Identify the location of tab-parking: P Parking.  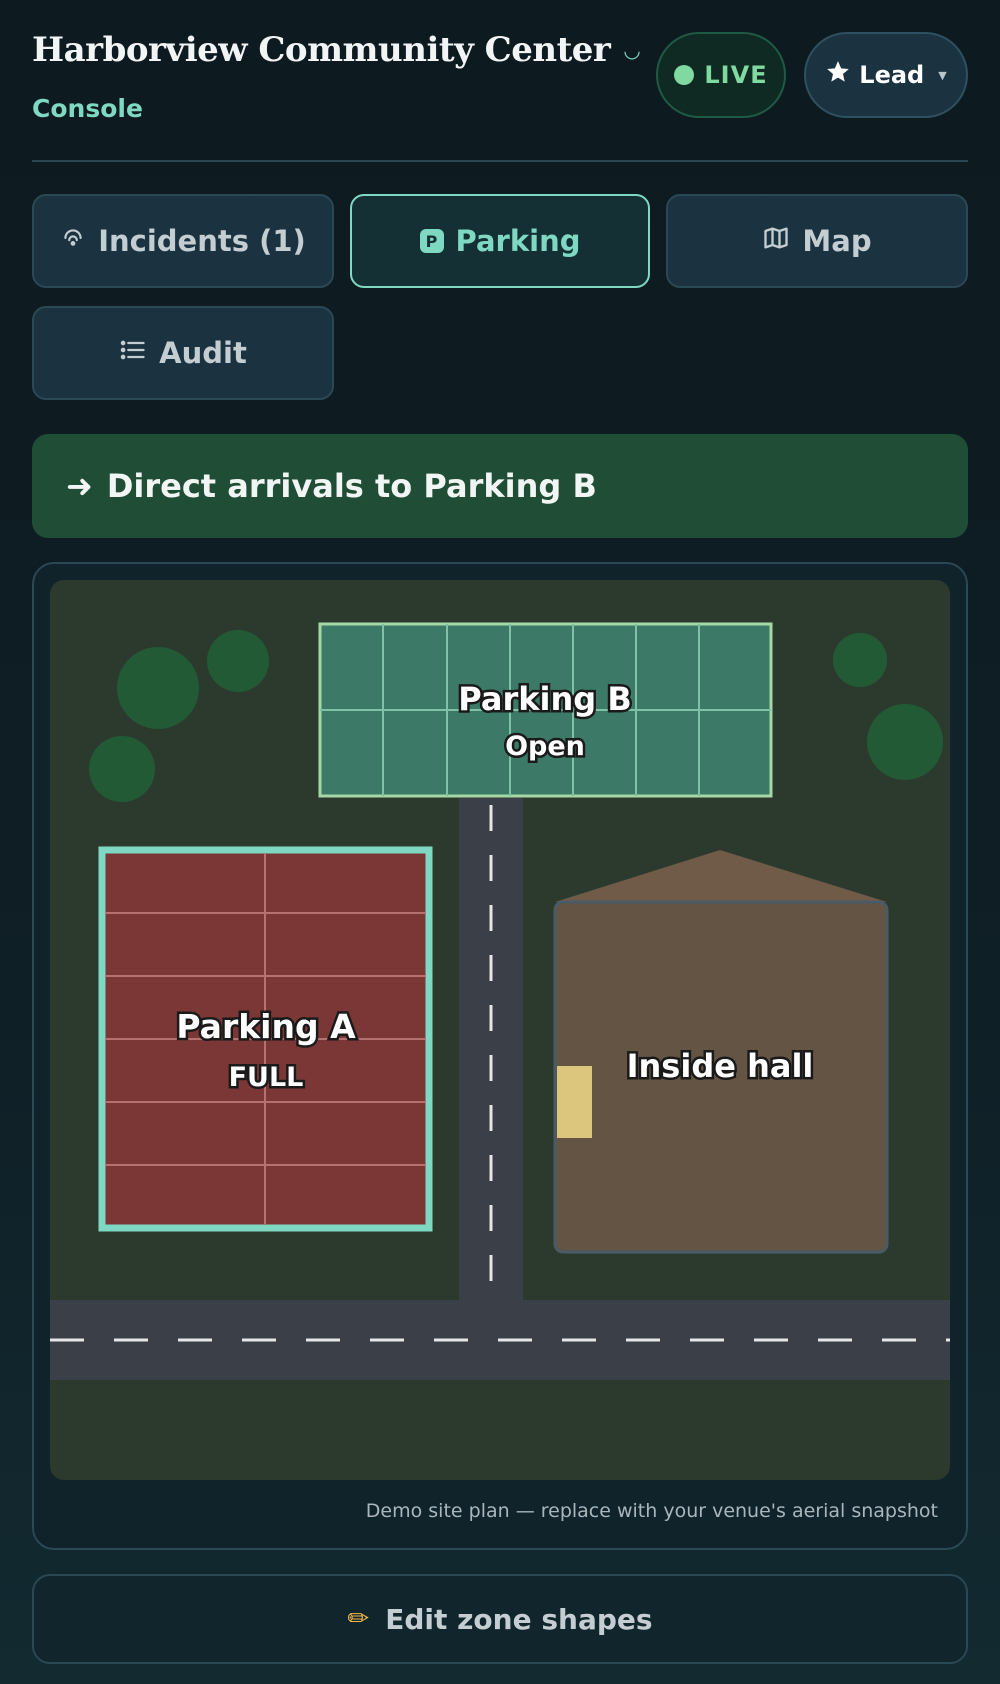
(500, 241).